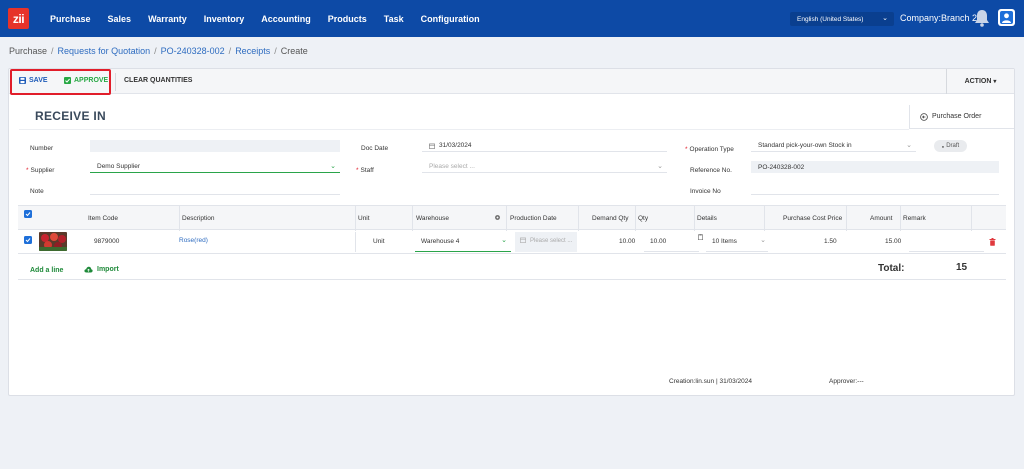 Image resolution: width=1024 pixels, height=469 pixels. I want to click on invoice-label: Invoice No, so click(705, 191).